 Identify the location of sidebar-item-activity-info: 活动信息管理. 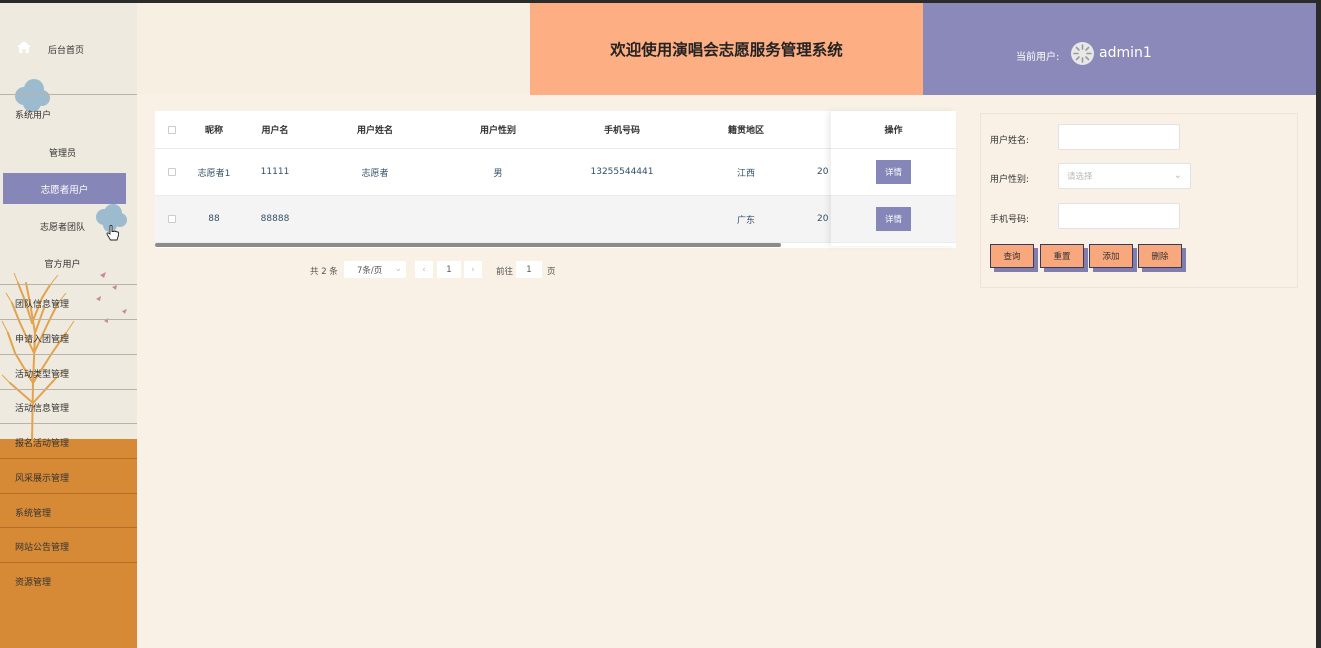
(68, 408).